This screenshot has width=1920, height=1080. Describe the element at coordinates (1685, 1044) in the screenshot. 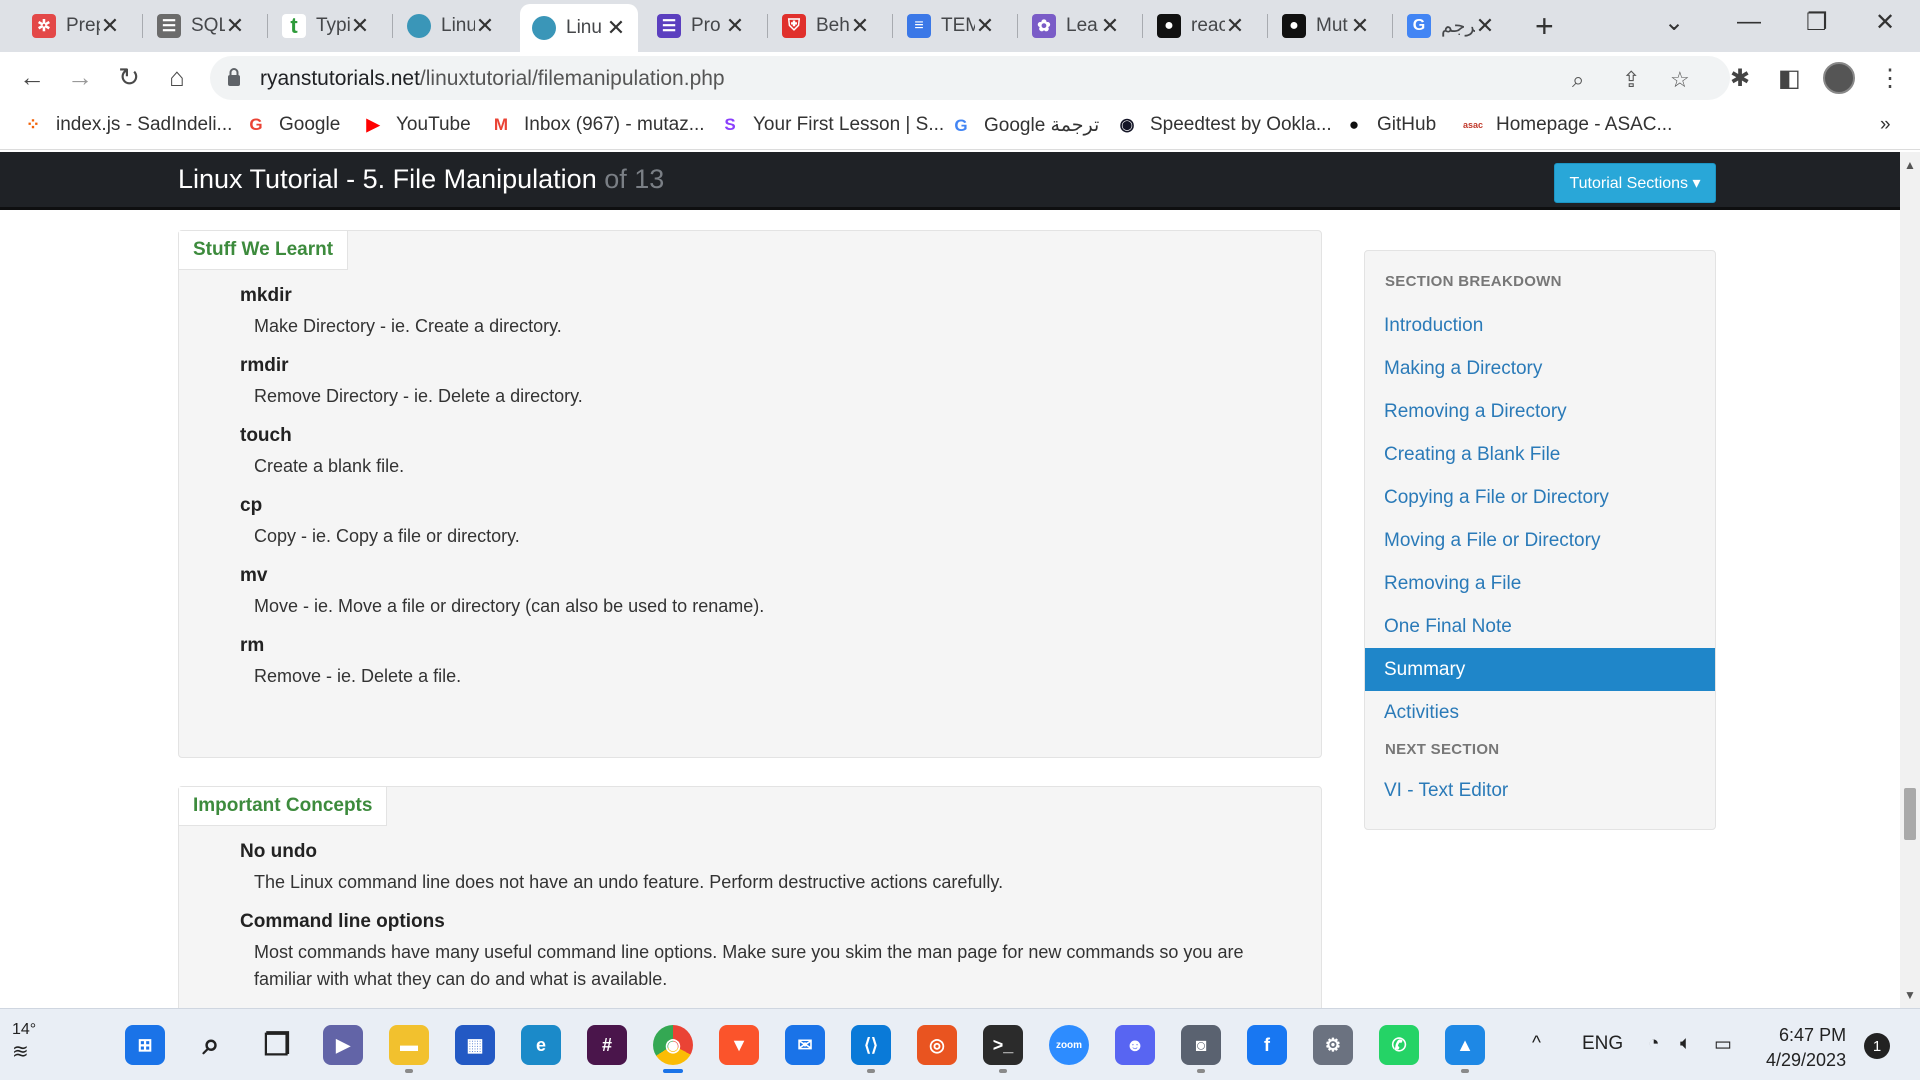

I see `volume-icon: 🔈︎` at that location.